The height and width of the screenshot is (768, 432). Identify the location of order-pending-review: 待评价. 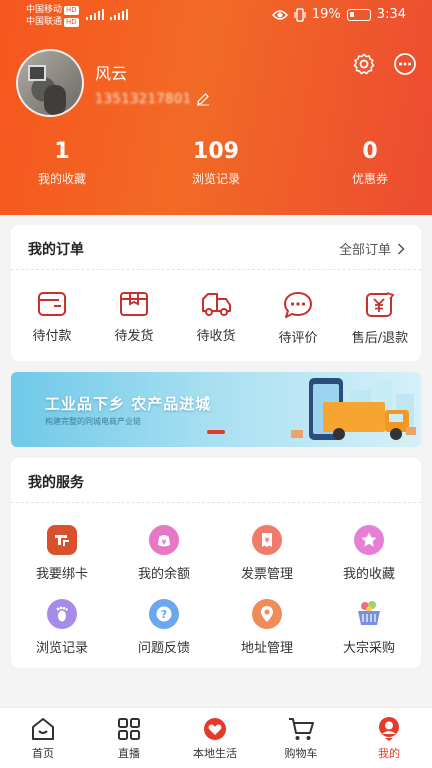
(298, 318).